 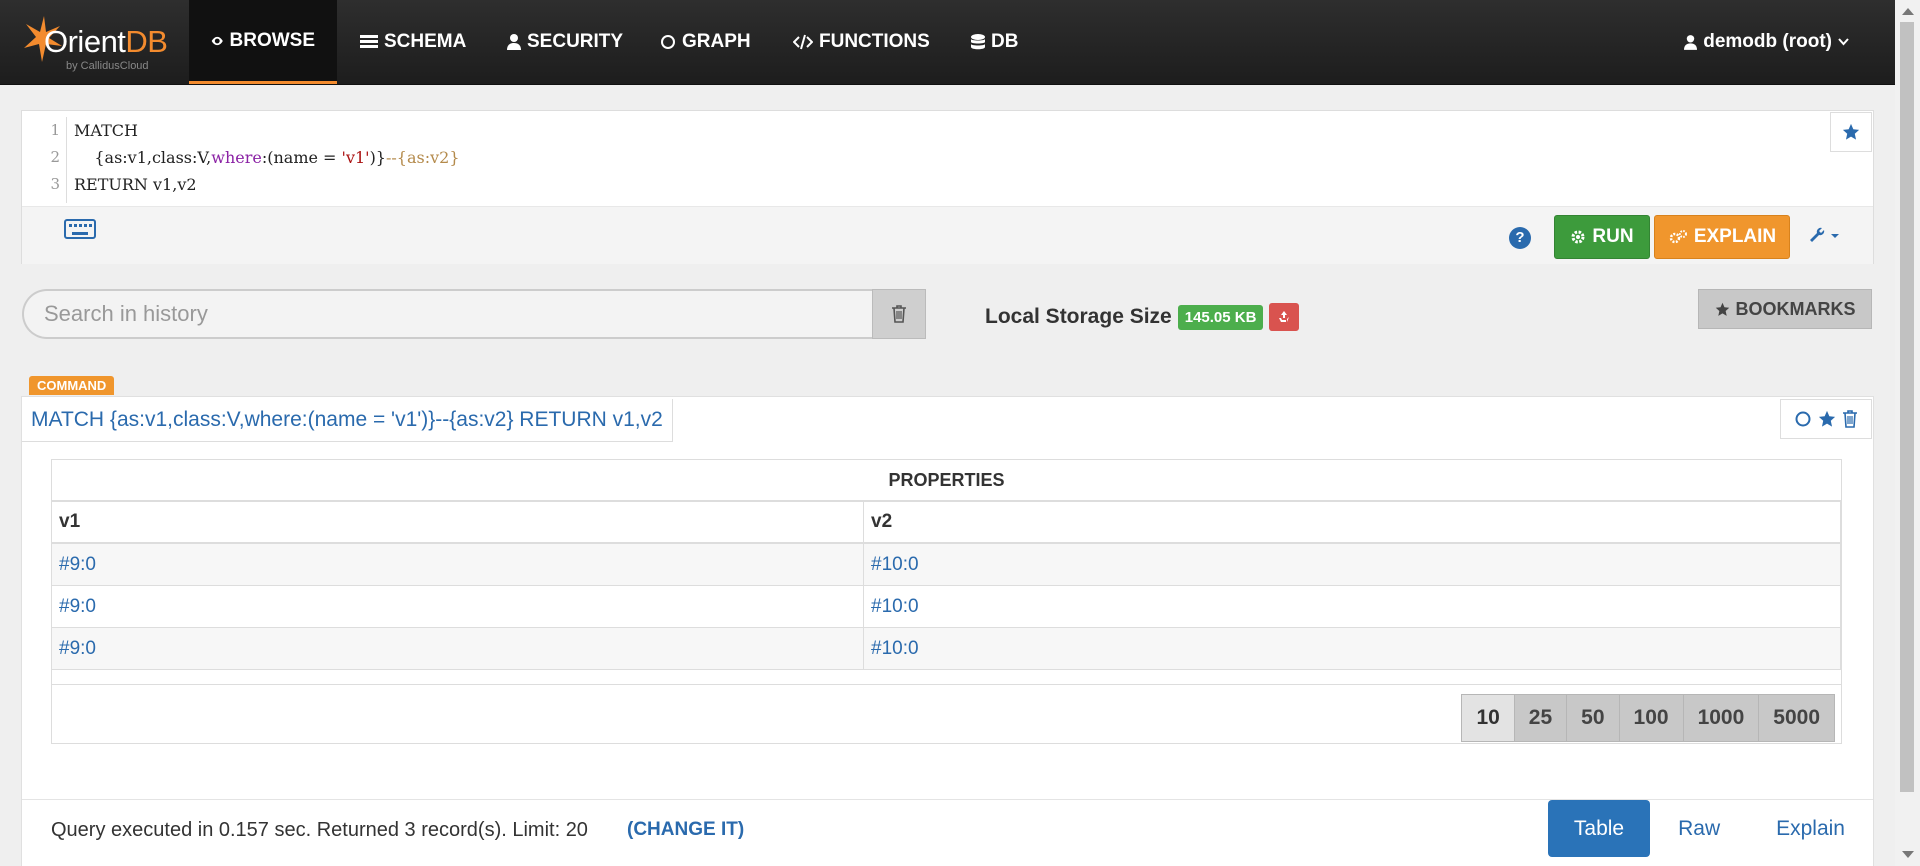 I want to click on nav-security: SECURITY, so click(x=565, y=42).